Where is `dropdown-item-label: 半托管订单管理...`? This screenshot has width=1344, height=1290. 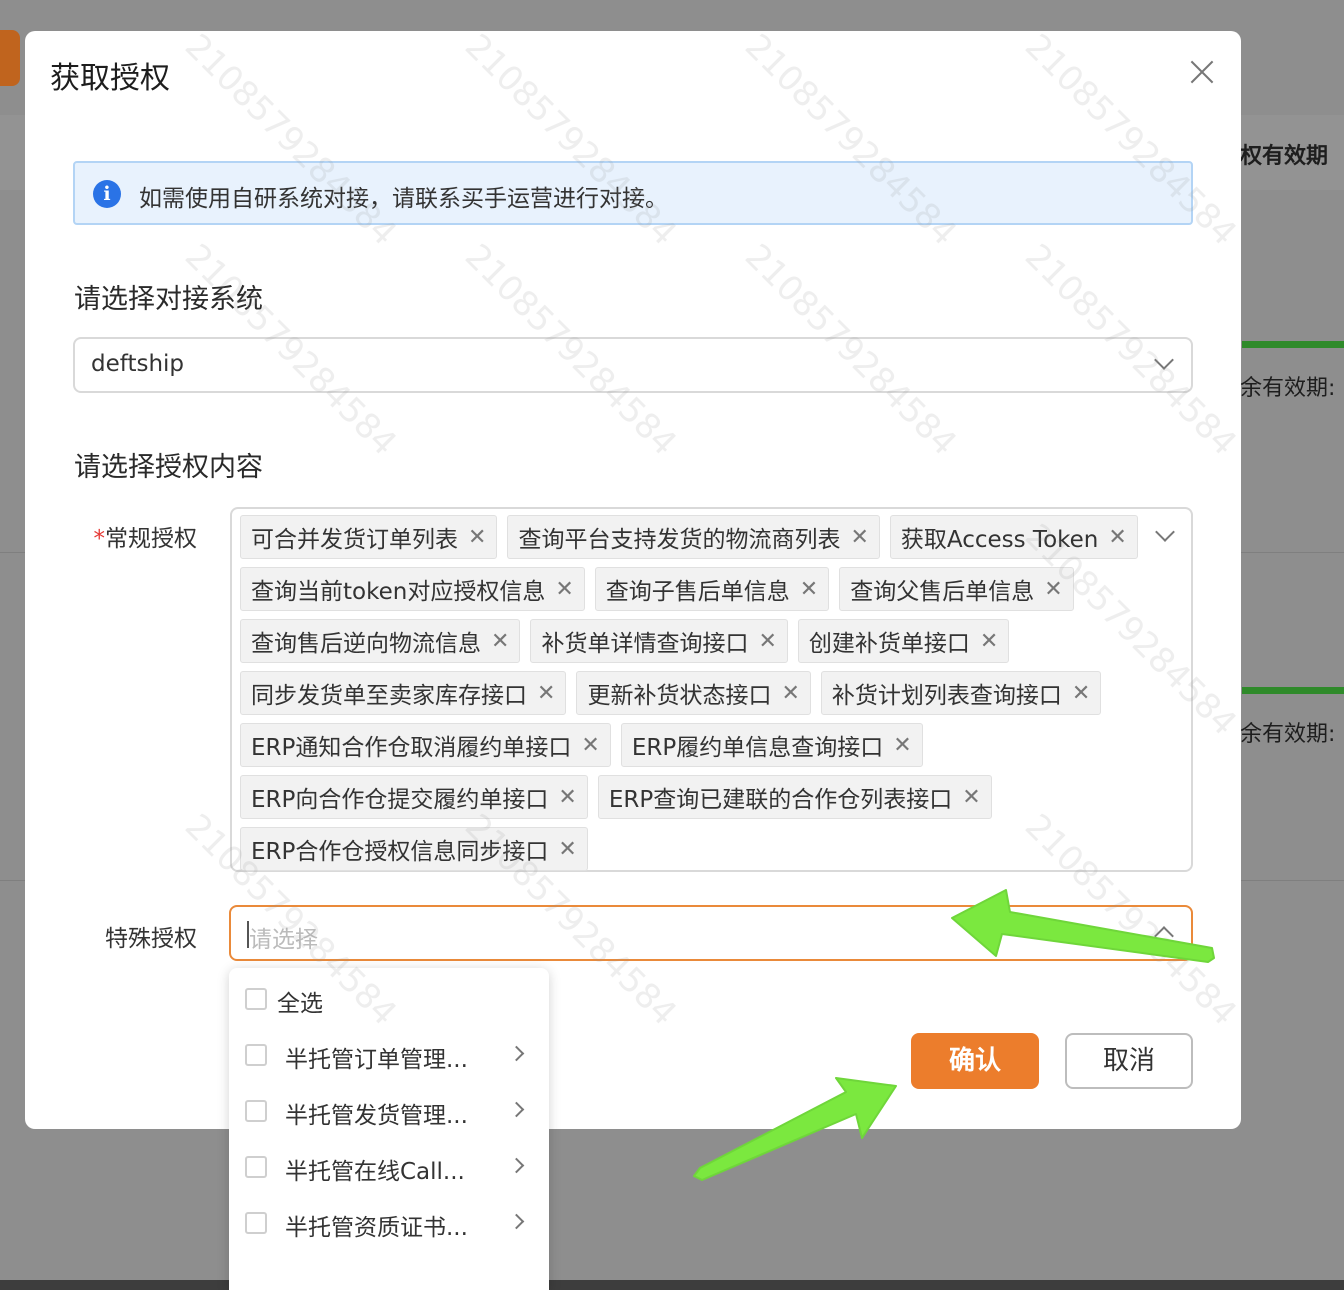
dropdown-item-label: 半托管订单管理... is located at coordinates (376, 1060).